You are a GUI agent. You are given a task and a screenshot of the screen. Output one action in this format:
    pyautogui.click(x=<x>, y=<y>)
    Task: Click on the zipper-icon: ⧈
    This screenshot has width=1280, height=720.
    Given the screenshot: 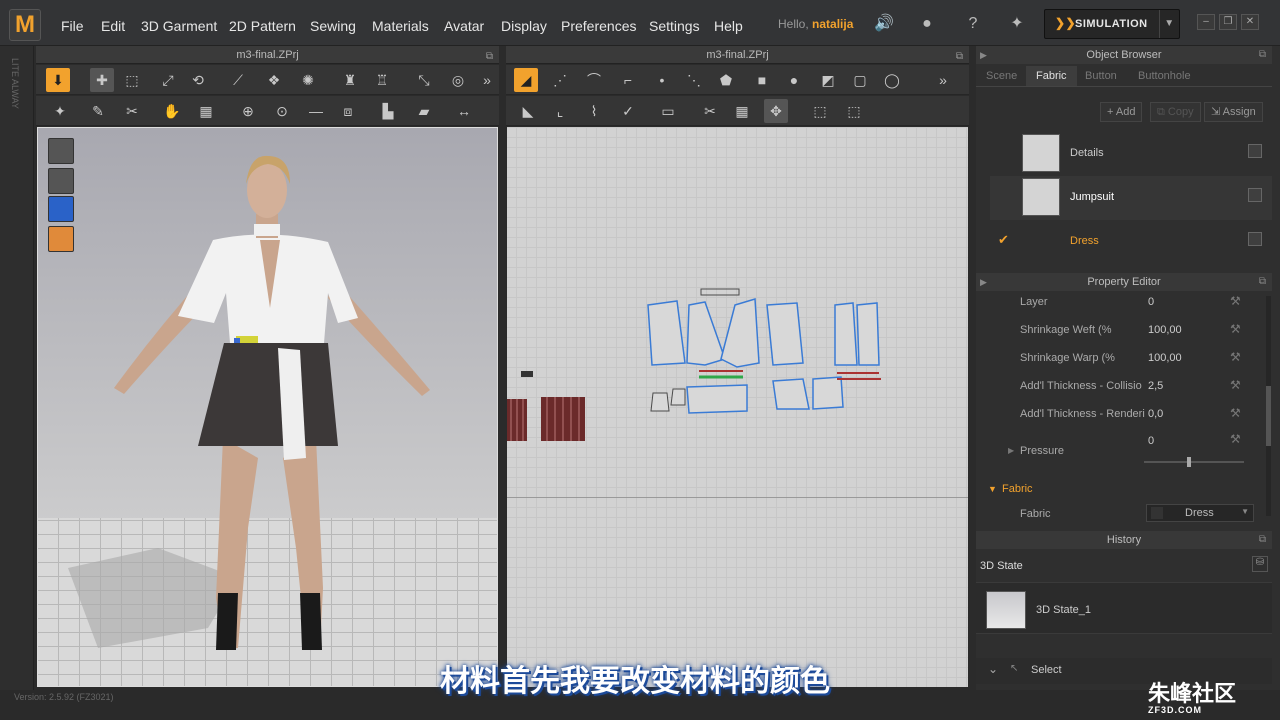 What is the action you would take?
    pyautogui.click(x=348, y=111)
    